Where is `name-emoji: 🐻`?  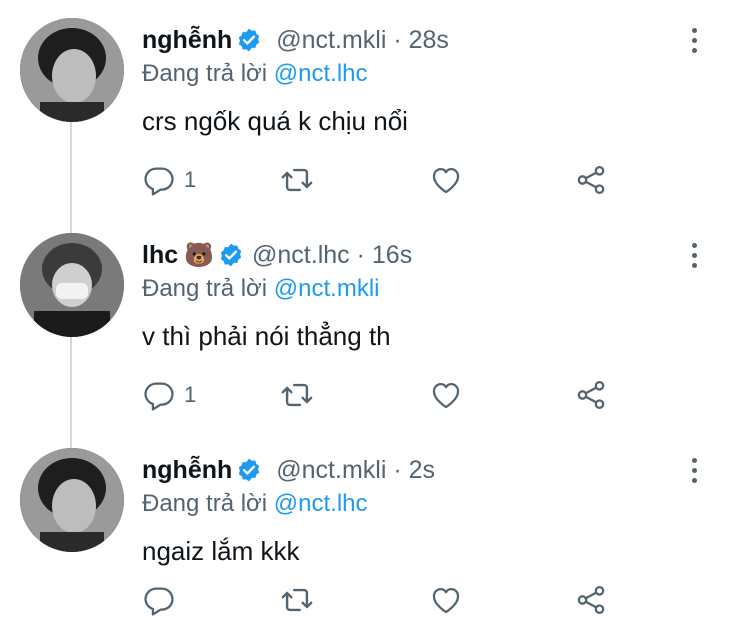
name-emoji: 🐻 is located at coordinates (199, 255).